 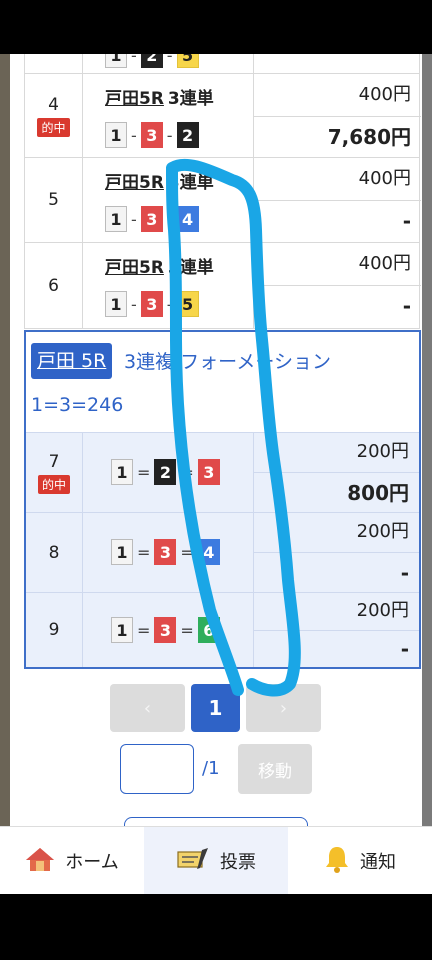 I want to click on combo: 1 - 2 - 5, so click(x=152, y=61).